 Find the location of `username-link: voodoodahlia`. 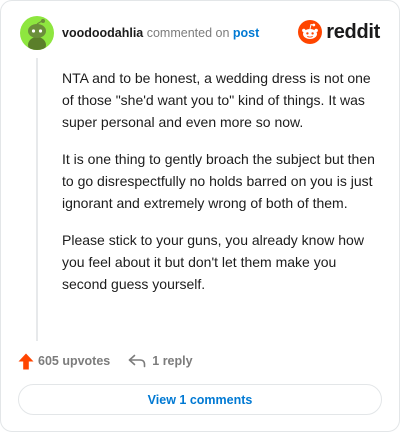

username-link: voodoodahlia is located at coordinates (102, 33).